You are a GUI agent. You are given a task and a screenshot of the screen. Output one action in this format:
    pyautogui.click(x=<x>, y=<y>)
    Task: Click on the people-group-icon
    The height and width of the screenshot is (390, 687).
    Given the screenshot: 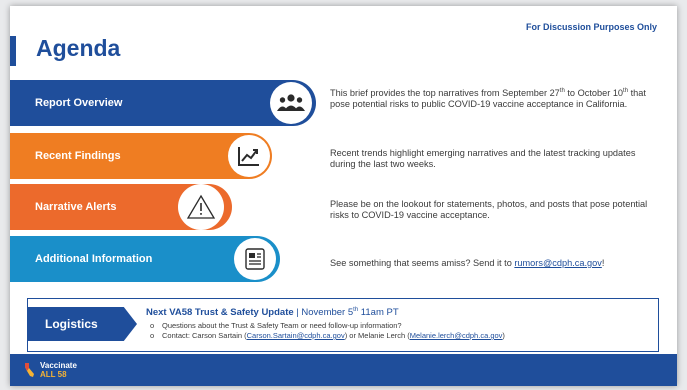 What is the action you would take?
    pyautogui.click(x=291, y=103)
    